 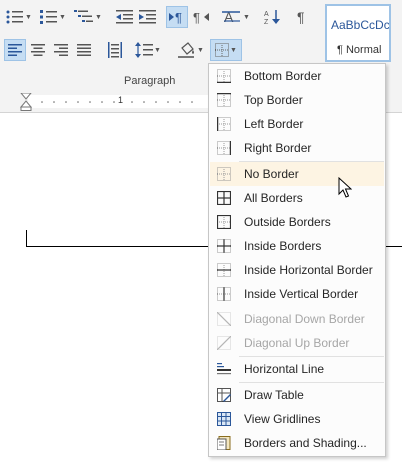 What do you see at coordinates (224, 270) in the screenshot?
I see `inside-horizontal-border-icon` at bounding box center [224, 270].